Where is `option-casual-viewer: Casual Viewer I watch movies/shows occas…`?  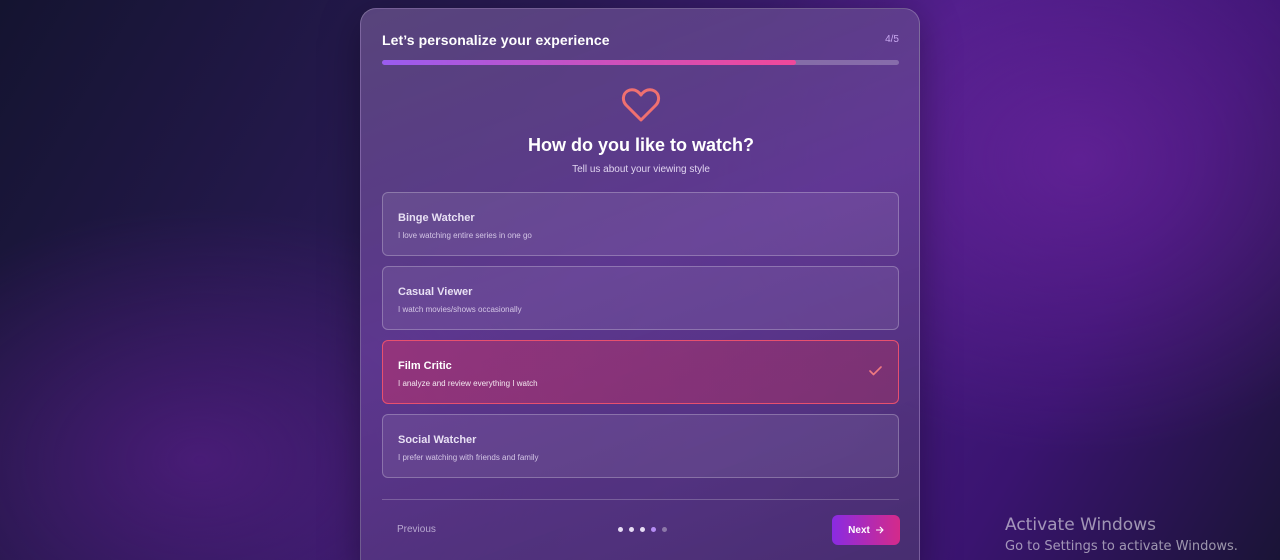
option-casual-viewer: Casual Viewer I watch movies/shows occas… is located at coordinates (640, 298).